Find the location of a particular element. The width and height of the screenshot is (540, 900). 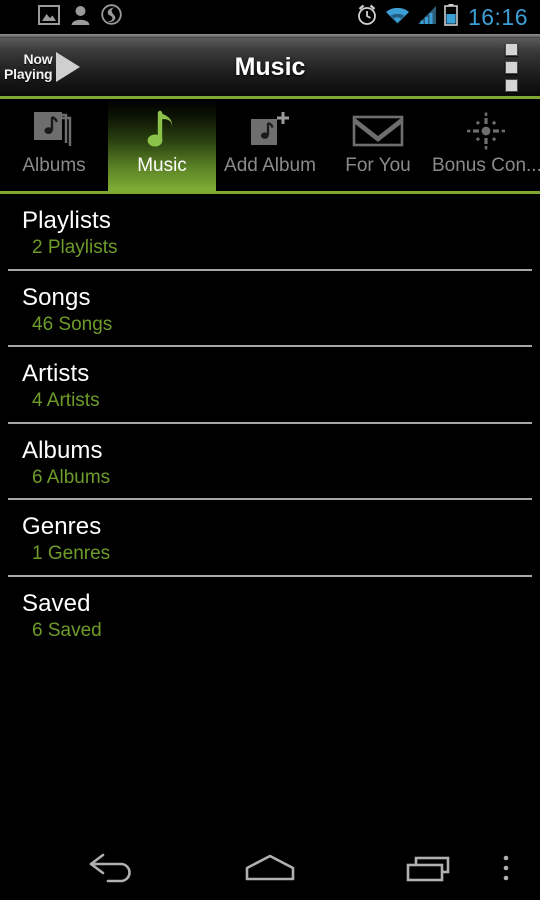

list-item-title: Playlists is located at coordinates (66, 220).